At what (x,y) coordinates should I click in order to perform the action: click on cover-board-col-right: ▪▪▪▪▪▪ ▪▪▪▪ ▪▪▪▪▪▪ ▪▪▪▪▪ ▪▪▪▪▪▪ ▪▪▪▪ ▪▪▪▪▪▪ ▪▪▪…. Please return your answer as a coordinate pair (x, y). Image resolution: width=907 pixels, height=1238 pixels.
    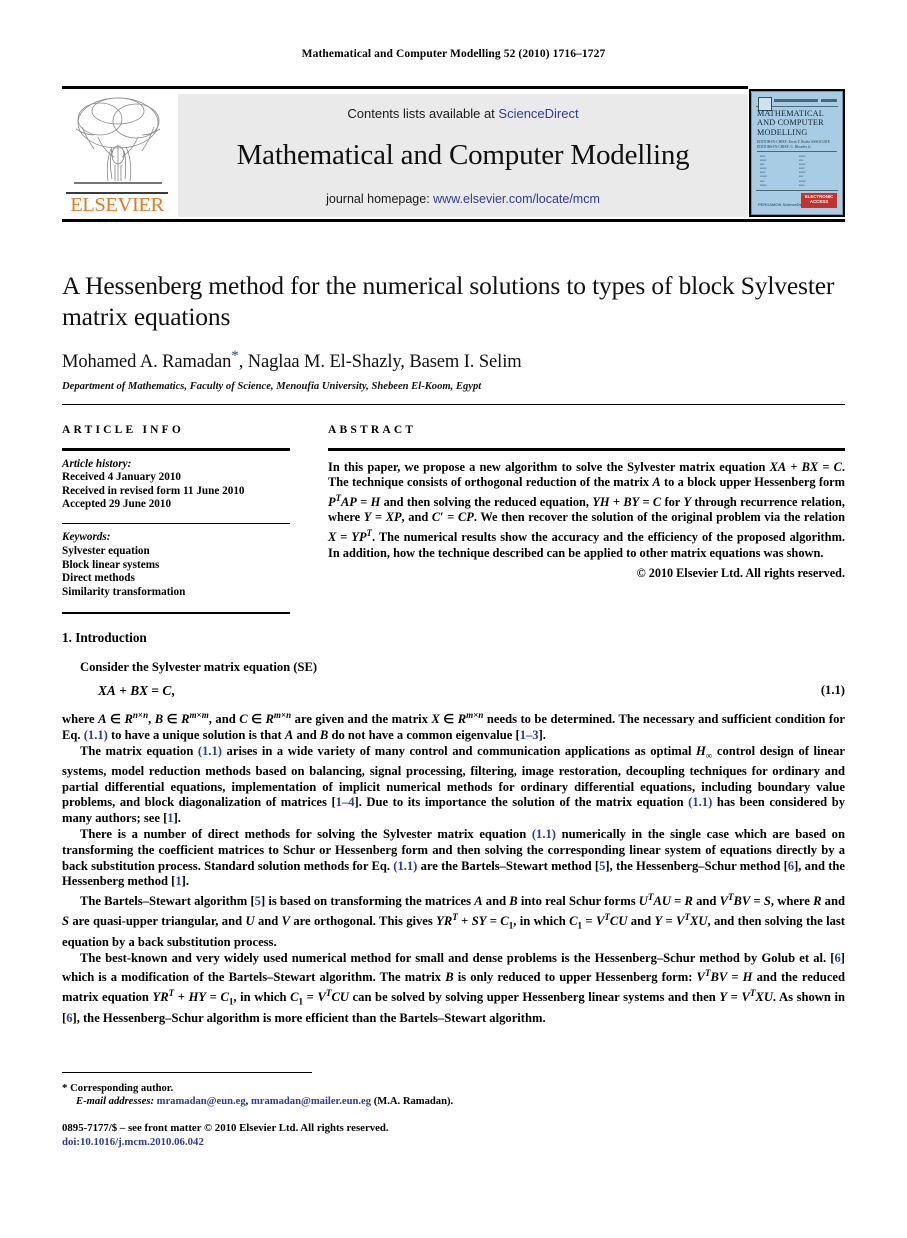
    Looking at the image, I should click on (802, 171).